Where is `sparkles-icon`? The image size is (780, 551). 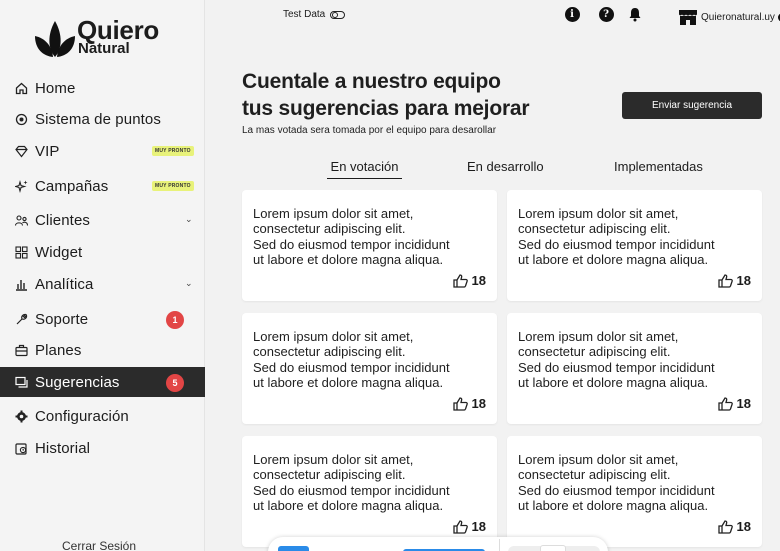
sparkles-icon is located at coordinates (21, 186).